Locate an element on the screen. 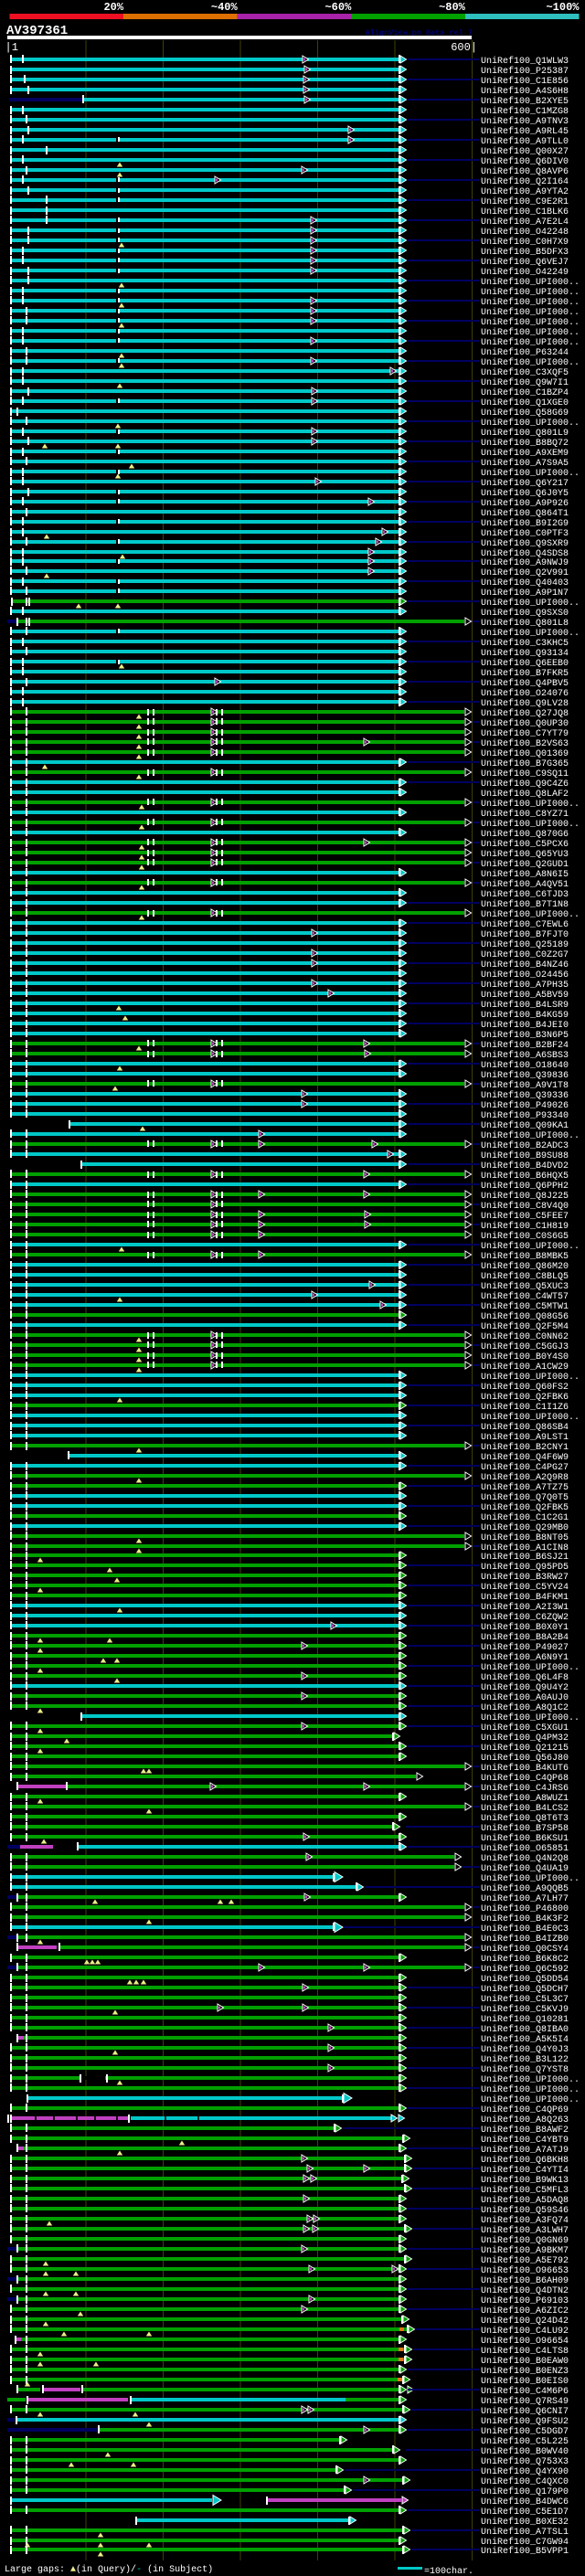 This screenshot has height=2576, width=585. svg-text: UniRef100_C5KVJ9 is located at coordinates (525, 2009).